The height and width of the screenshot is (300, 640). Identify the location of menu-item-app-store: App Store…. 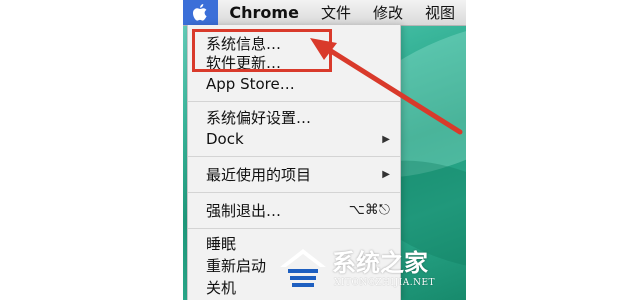
(298, 84).